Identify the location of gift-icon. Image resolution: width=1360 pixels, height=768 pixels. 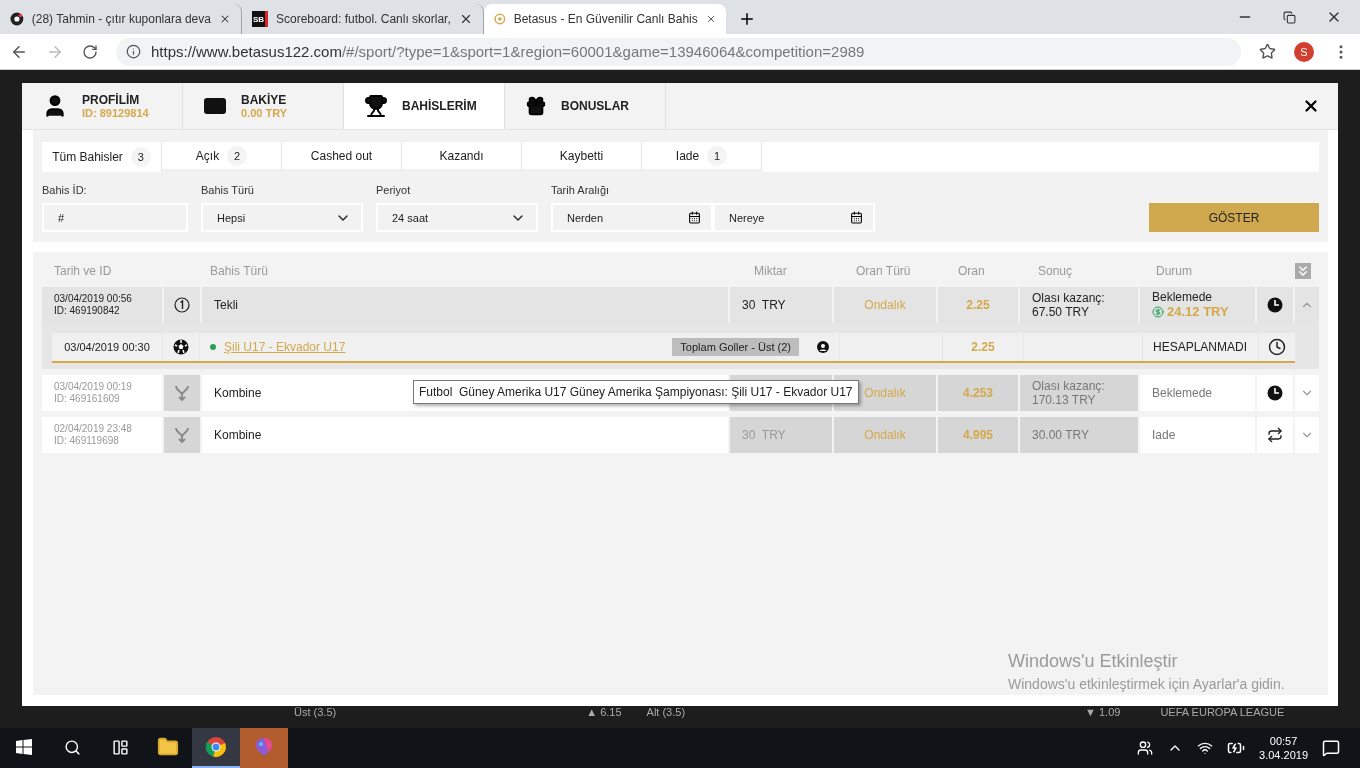
(536, 106).